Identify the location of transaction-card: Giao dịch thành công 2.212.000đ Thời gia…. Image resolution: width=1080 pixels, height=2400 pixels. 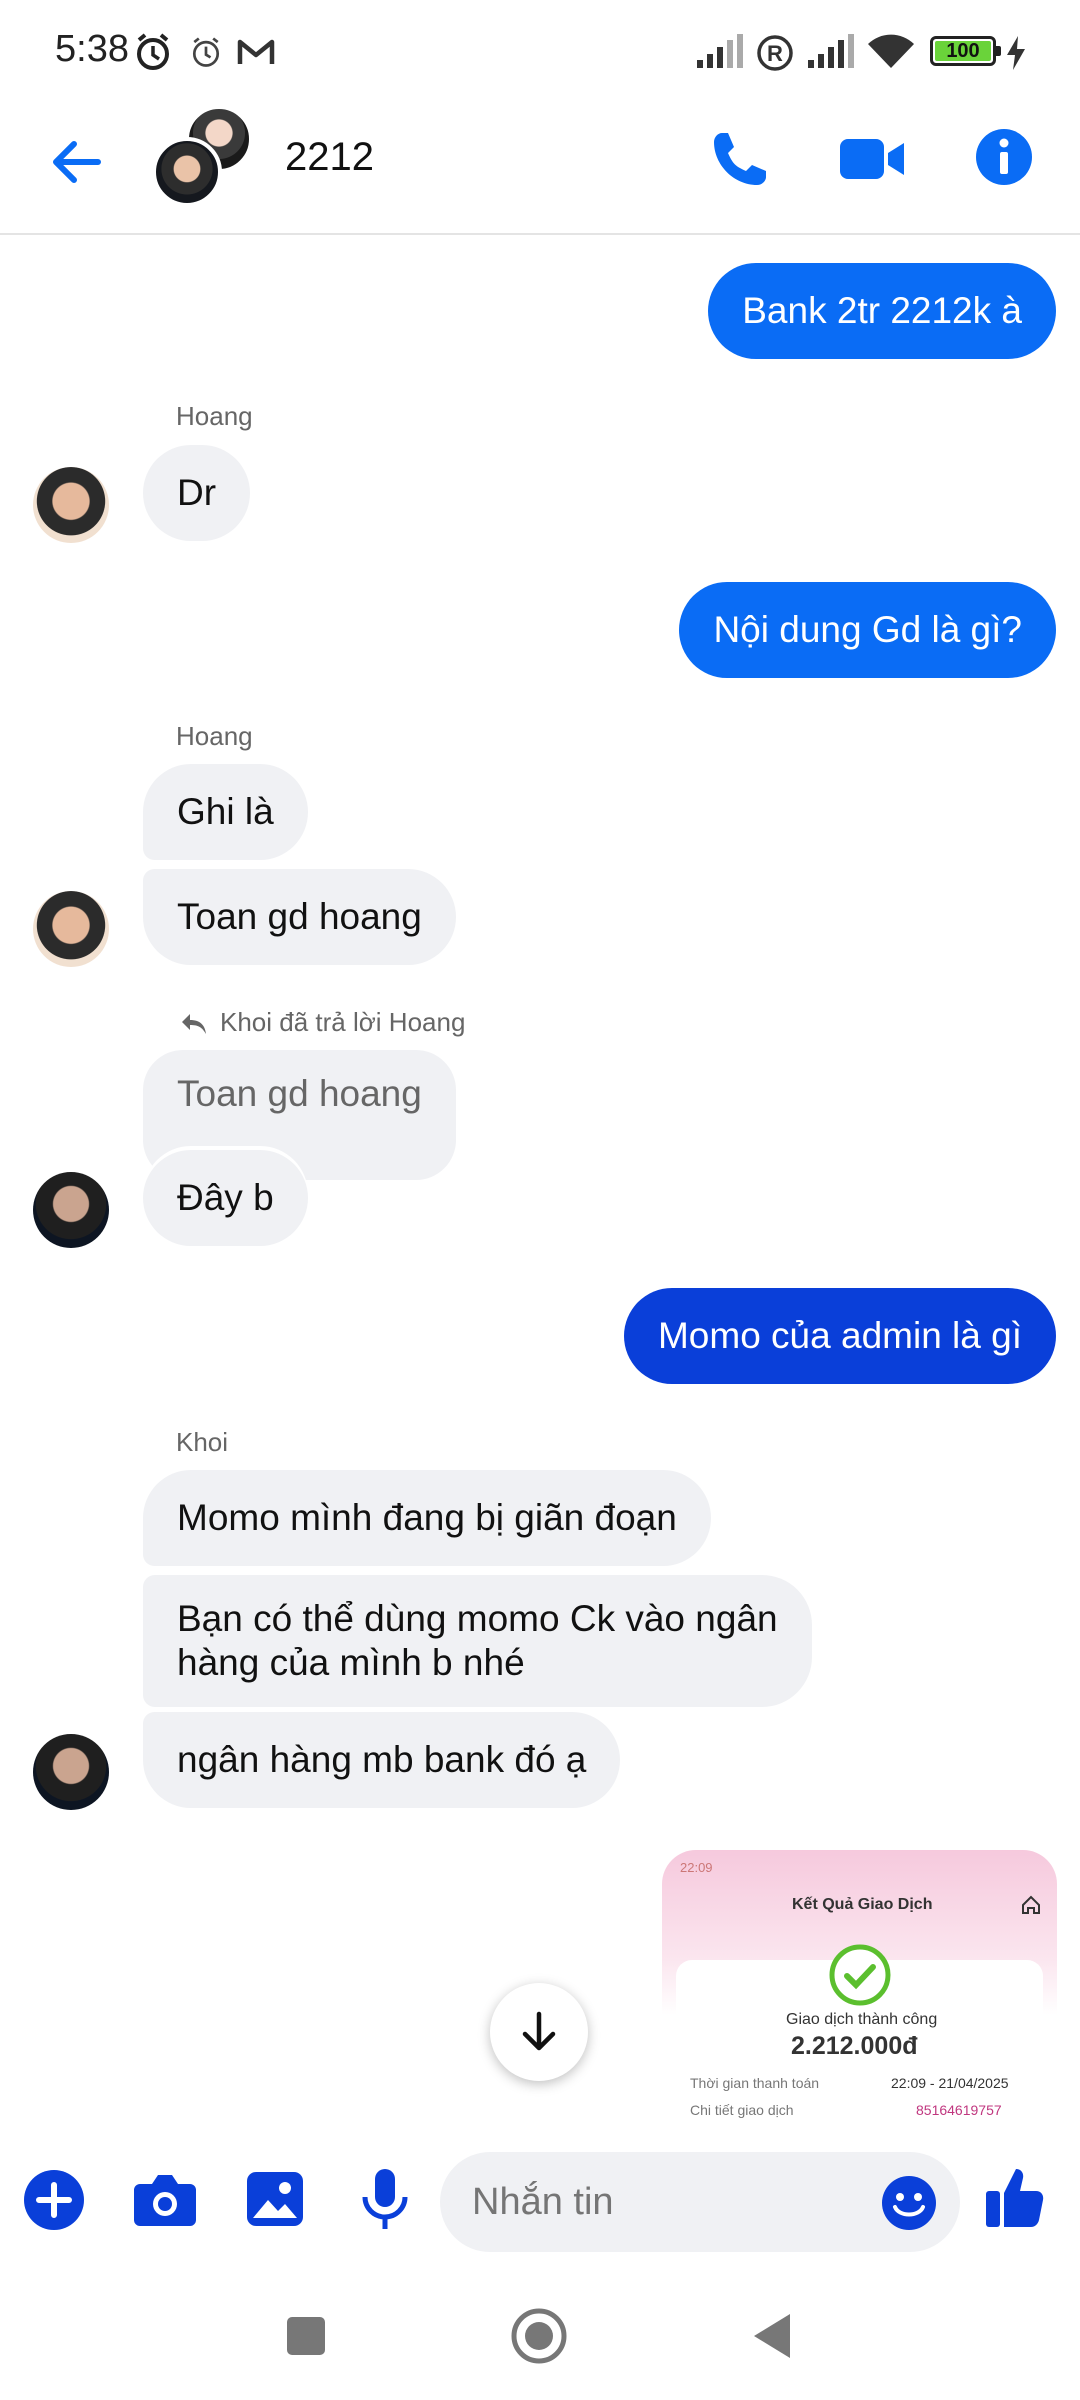
(859, 2034).